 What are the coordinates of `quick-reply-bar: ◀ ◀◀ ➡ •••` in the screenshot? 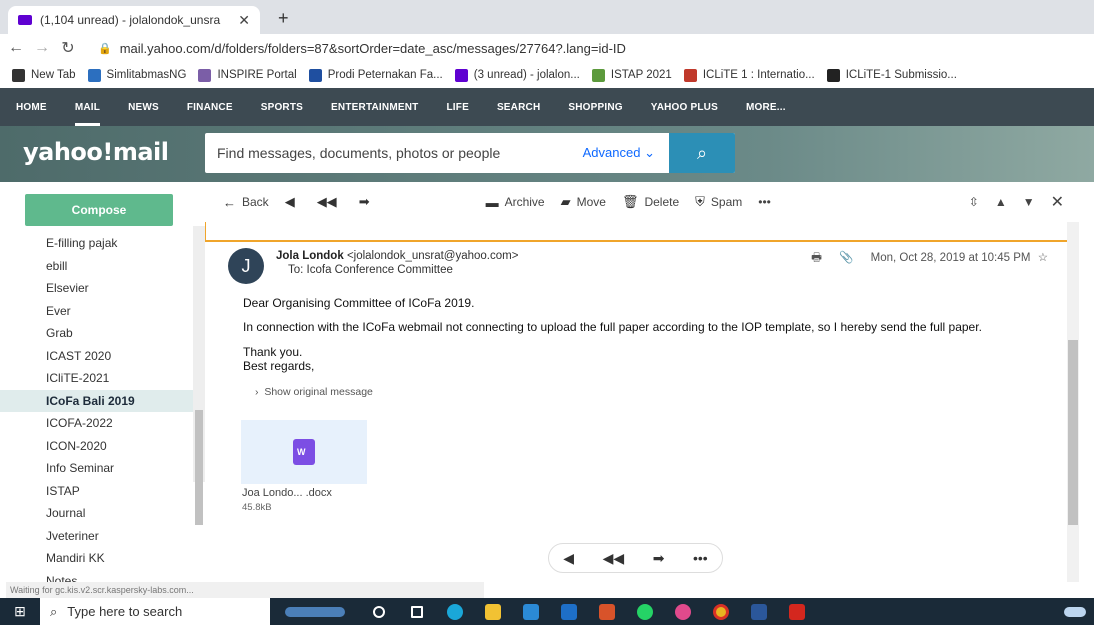 It's located at (635, 558).